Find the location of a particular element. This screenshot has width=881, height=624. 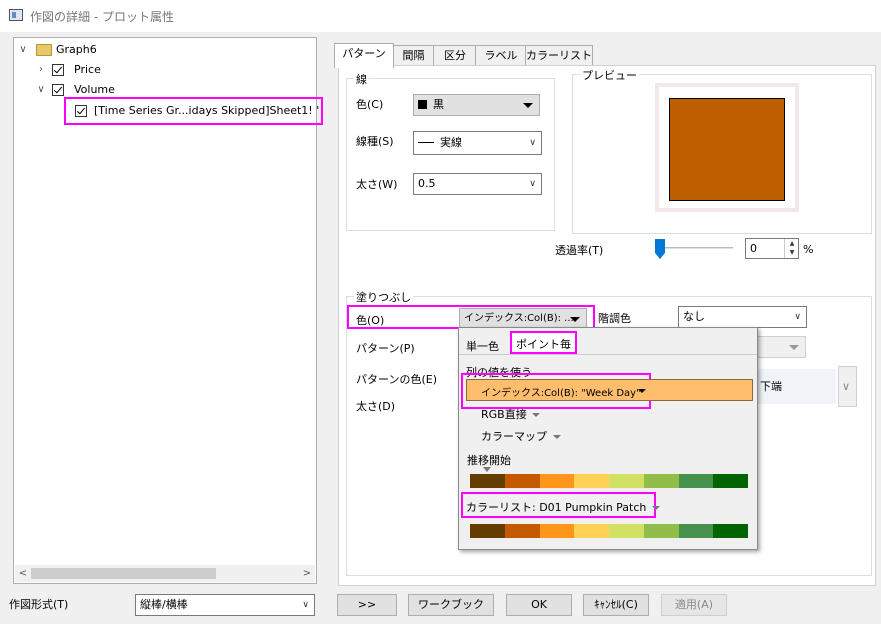

spin-up-icon: ▲ is located at coordinates (792, 243).